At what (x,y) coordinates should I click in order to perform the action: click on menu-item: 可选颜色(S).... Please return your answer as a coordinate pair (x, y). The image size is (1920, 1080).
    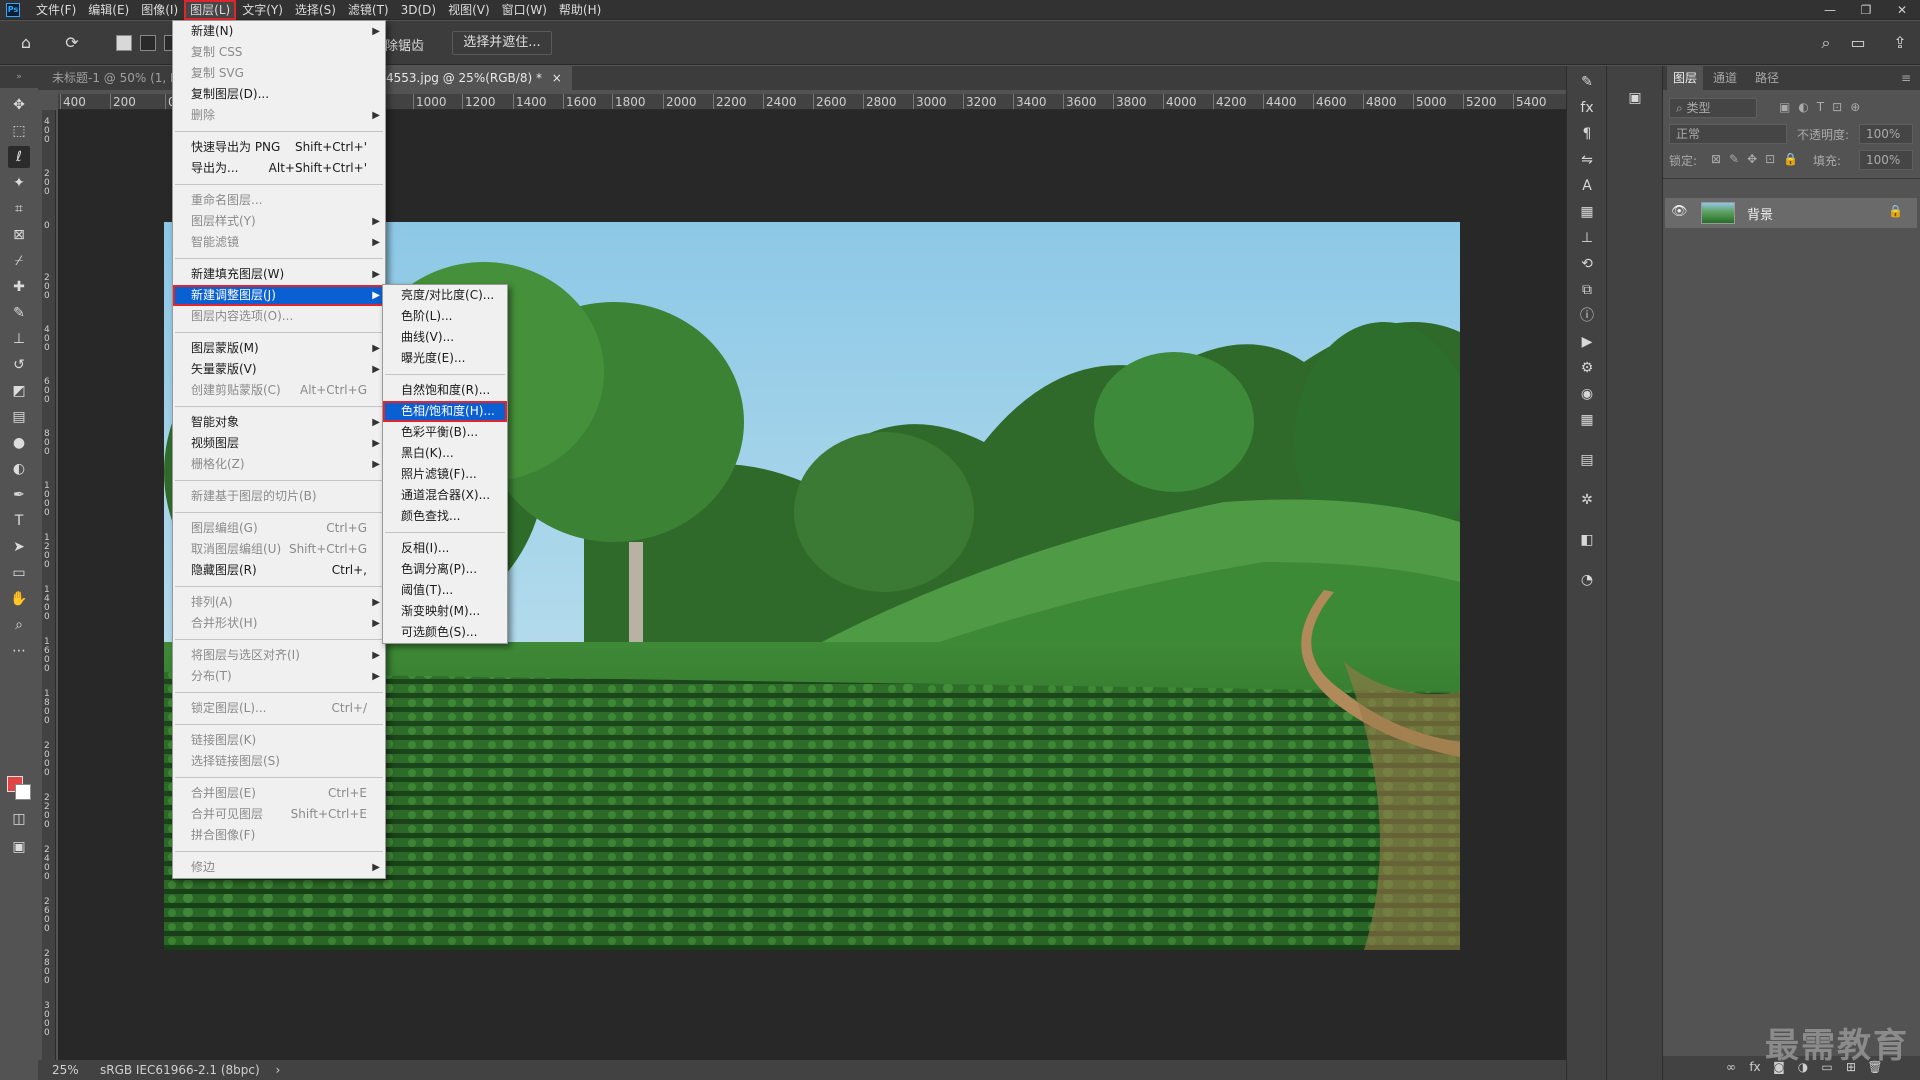
    Looking at the image, I should click on (445, 632).